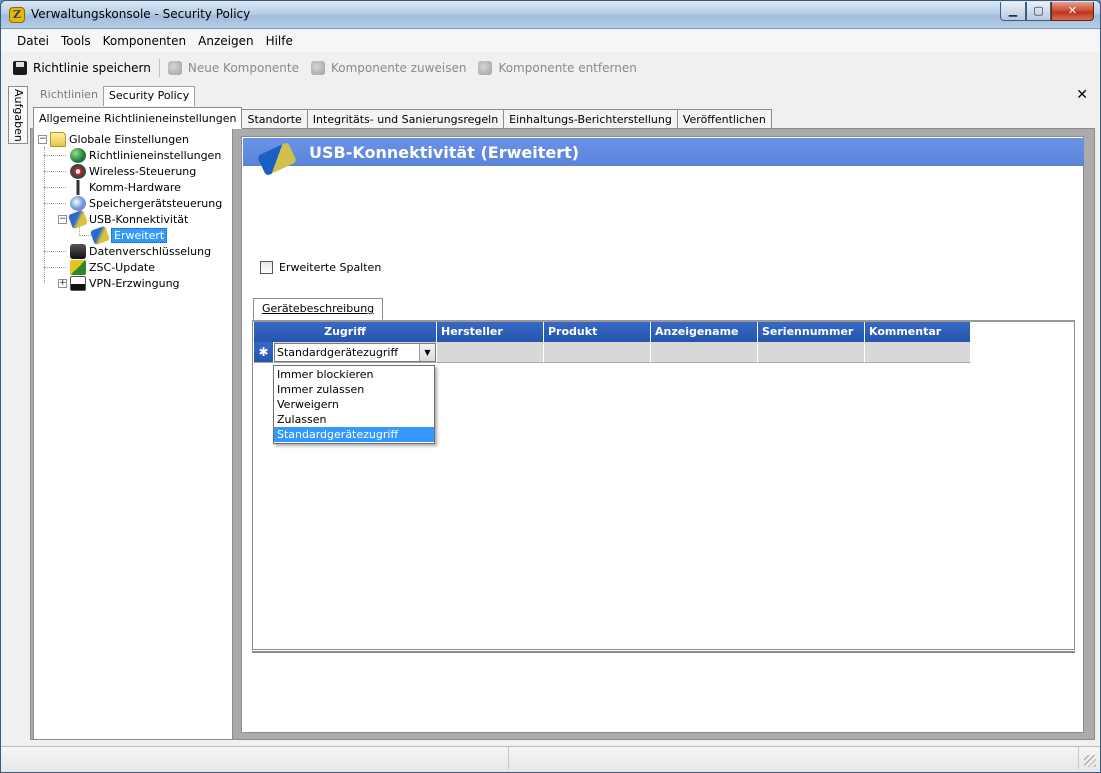  What do you see at coordinates (1038, 11) in the screenshot?
I see `maximize-button: ▢` at bounding box center [1038, 11].